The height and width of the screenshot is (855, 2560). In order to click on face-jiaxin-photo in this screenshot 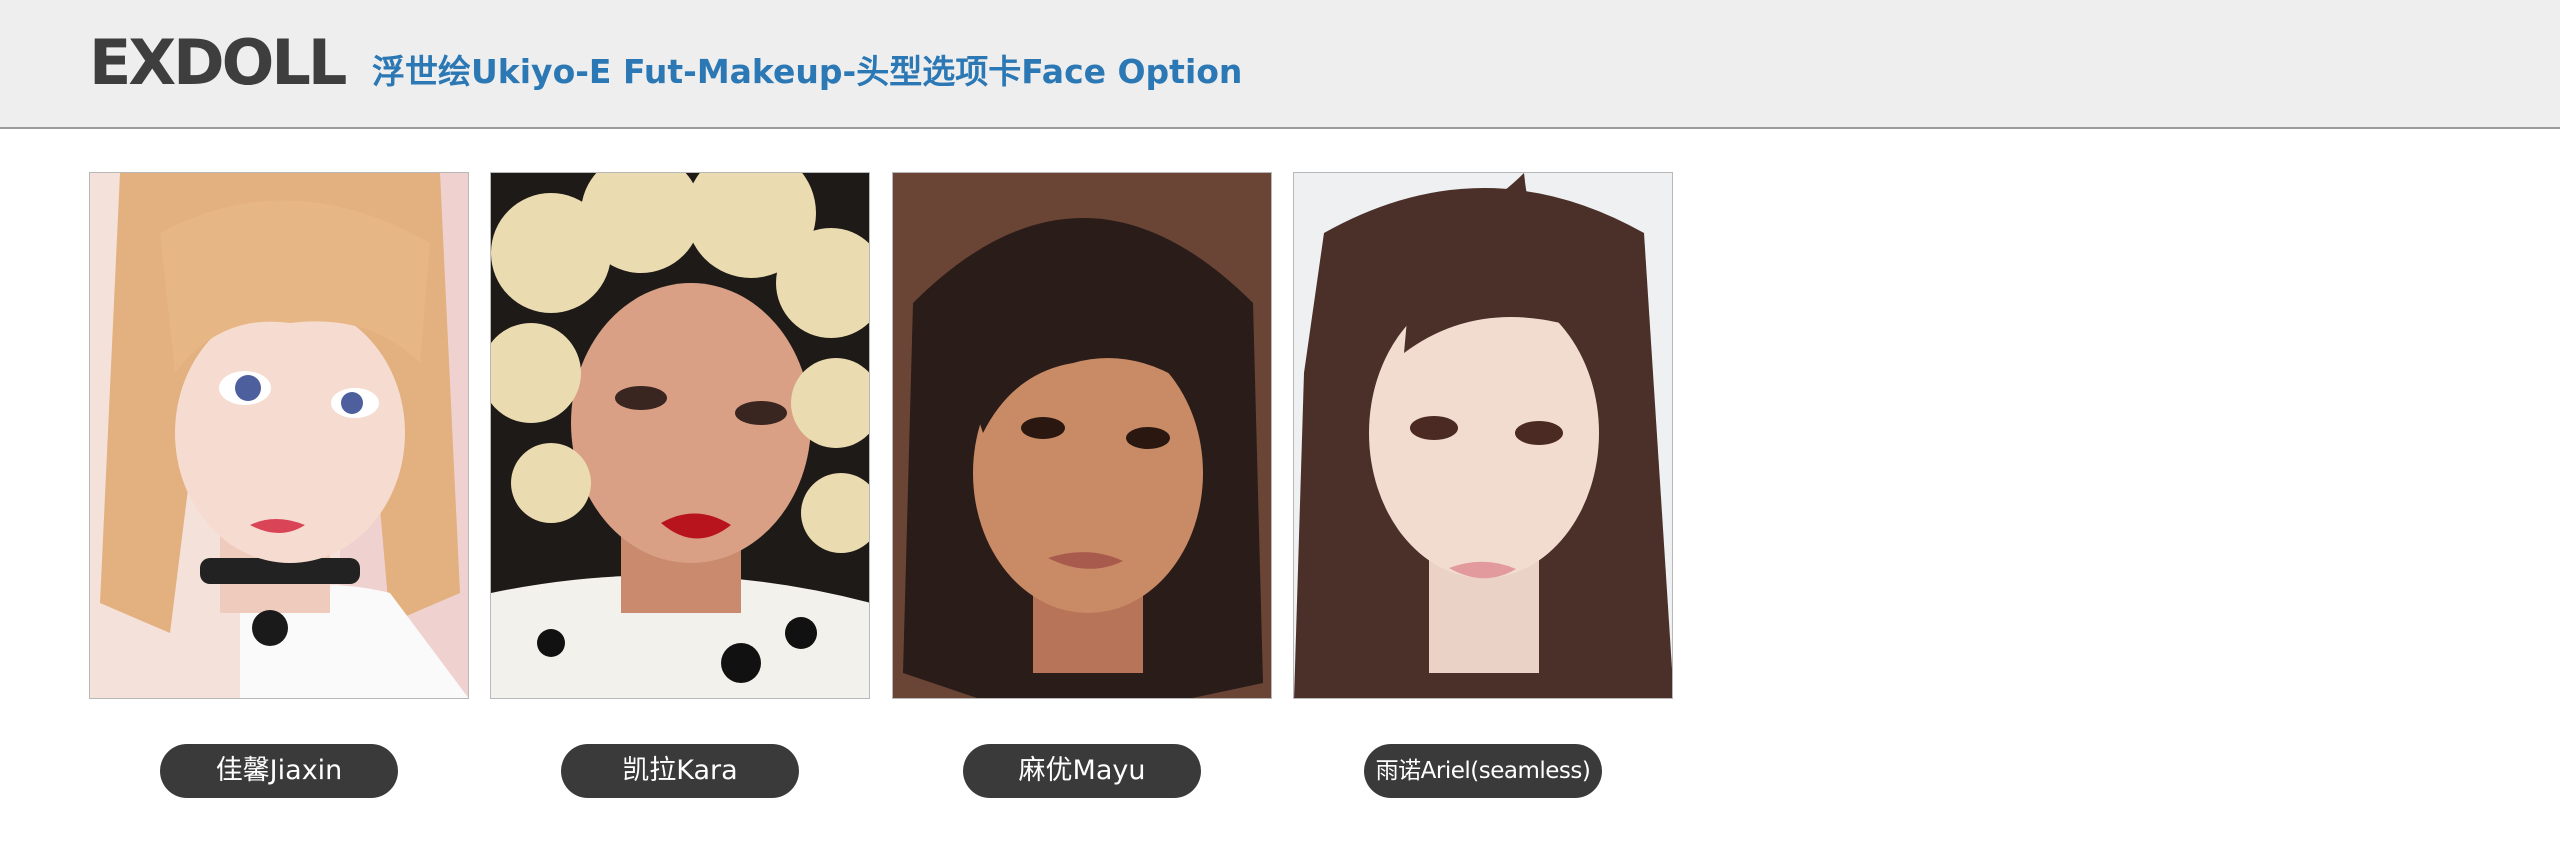, I will do `click(279, 435)`.